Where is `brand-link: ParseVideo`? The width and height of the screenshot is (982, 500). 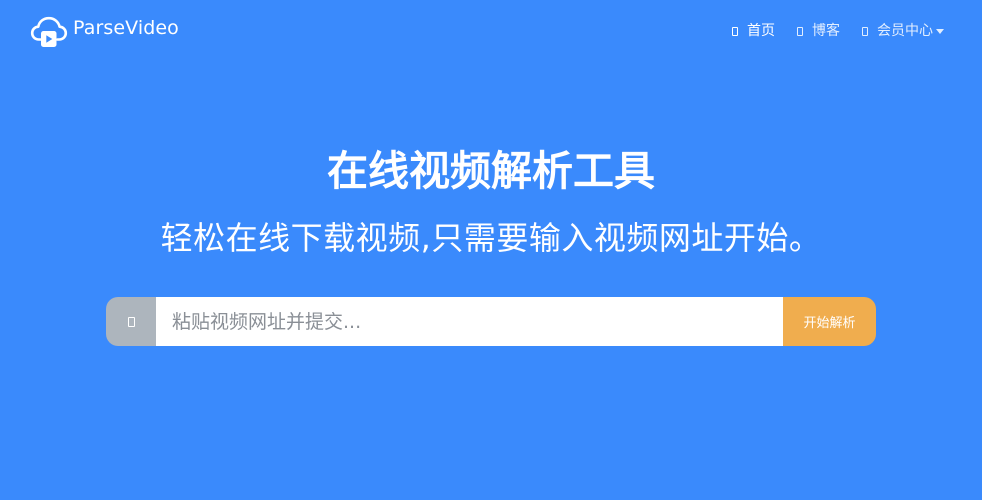
brand-link: ParseVideo is located at coordinates (104, 31).